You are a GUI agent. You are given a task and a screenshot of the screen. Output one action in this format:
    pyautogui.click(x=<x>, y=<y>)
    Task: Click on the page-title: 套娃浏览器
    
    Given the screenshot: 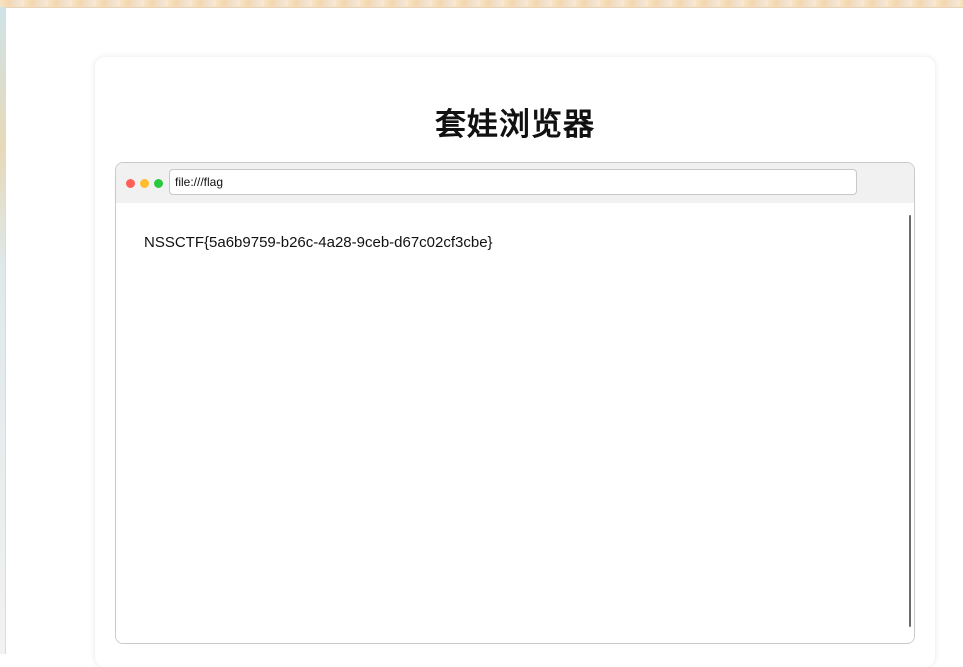 What is the action you would take?
    pyautogui.click(x=515, y=125)
    